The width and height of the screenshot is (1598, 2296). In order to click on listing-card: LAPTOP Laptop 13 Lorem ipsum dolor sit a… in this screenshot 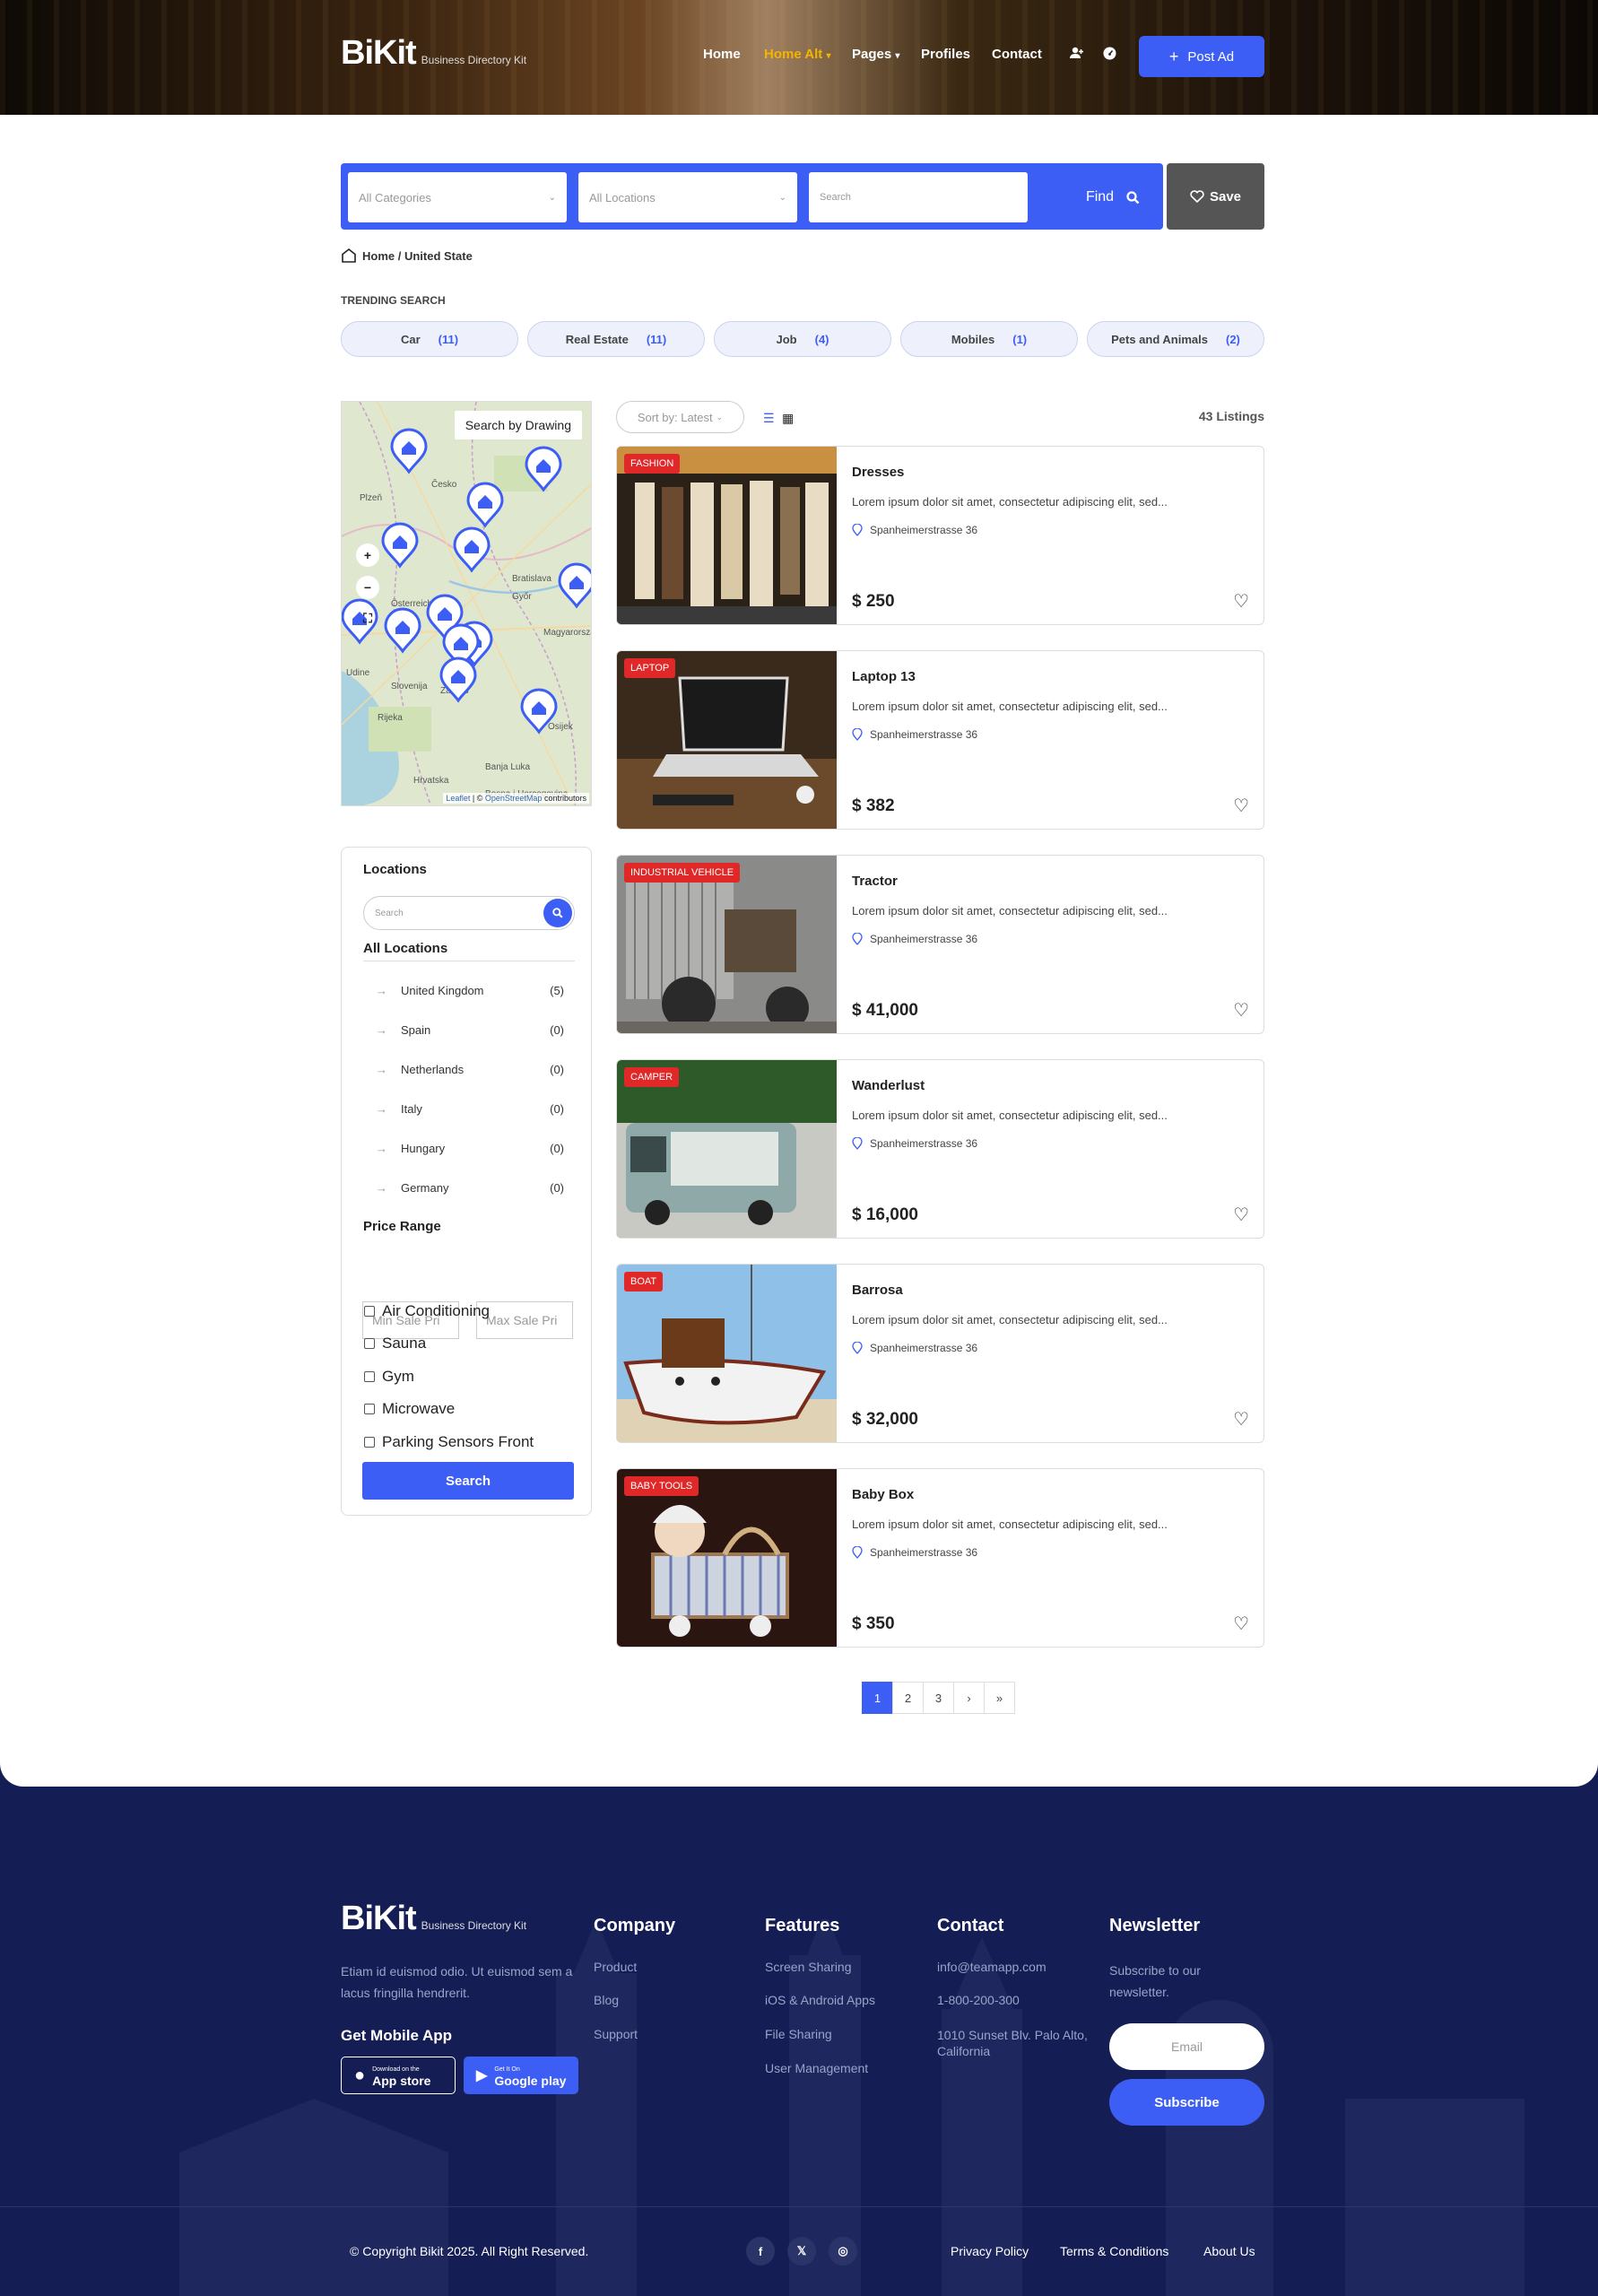, I will do `click(940, 740)`.